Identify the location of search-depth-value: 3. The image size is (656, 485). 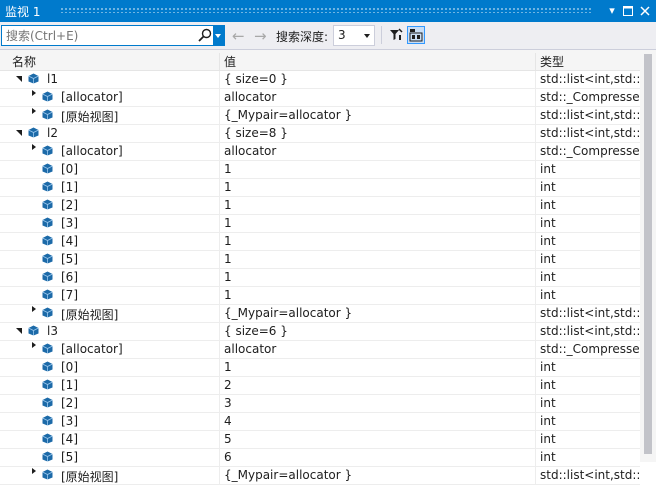
(342, 35).